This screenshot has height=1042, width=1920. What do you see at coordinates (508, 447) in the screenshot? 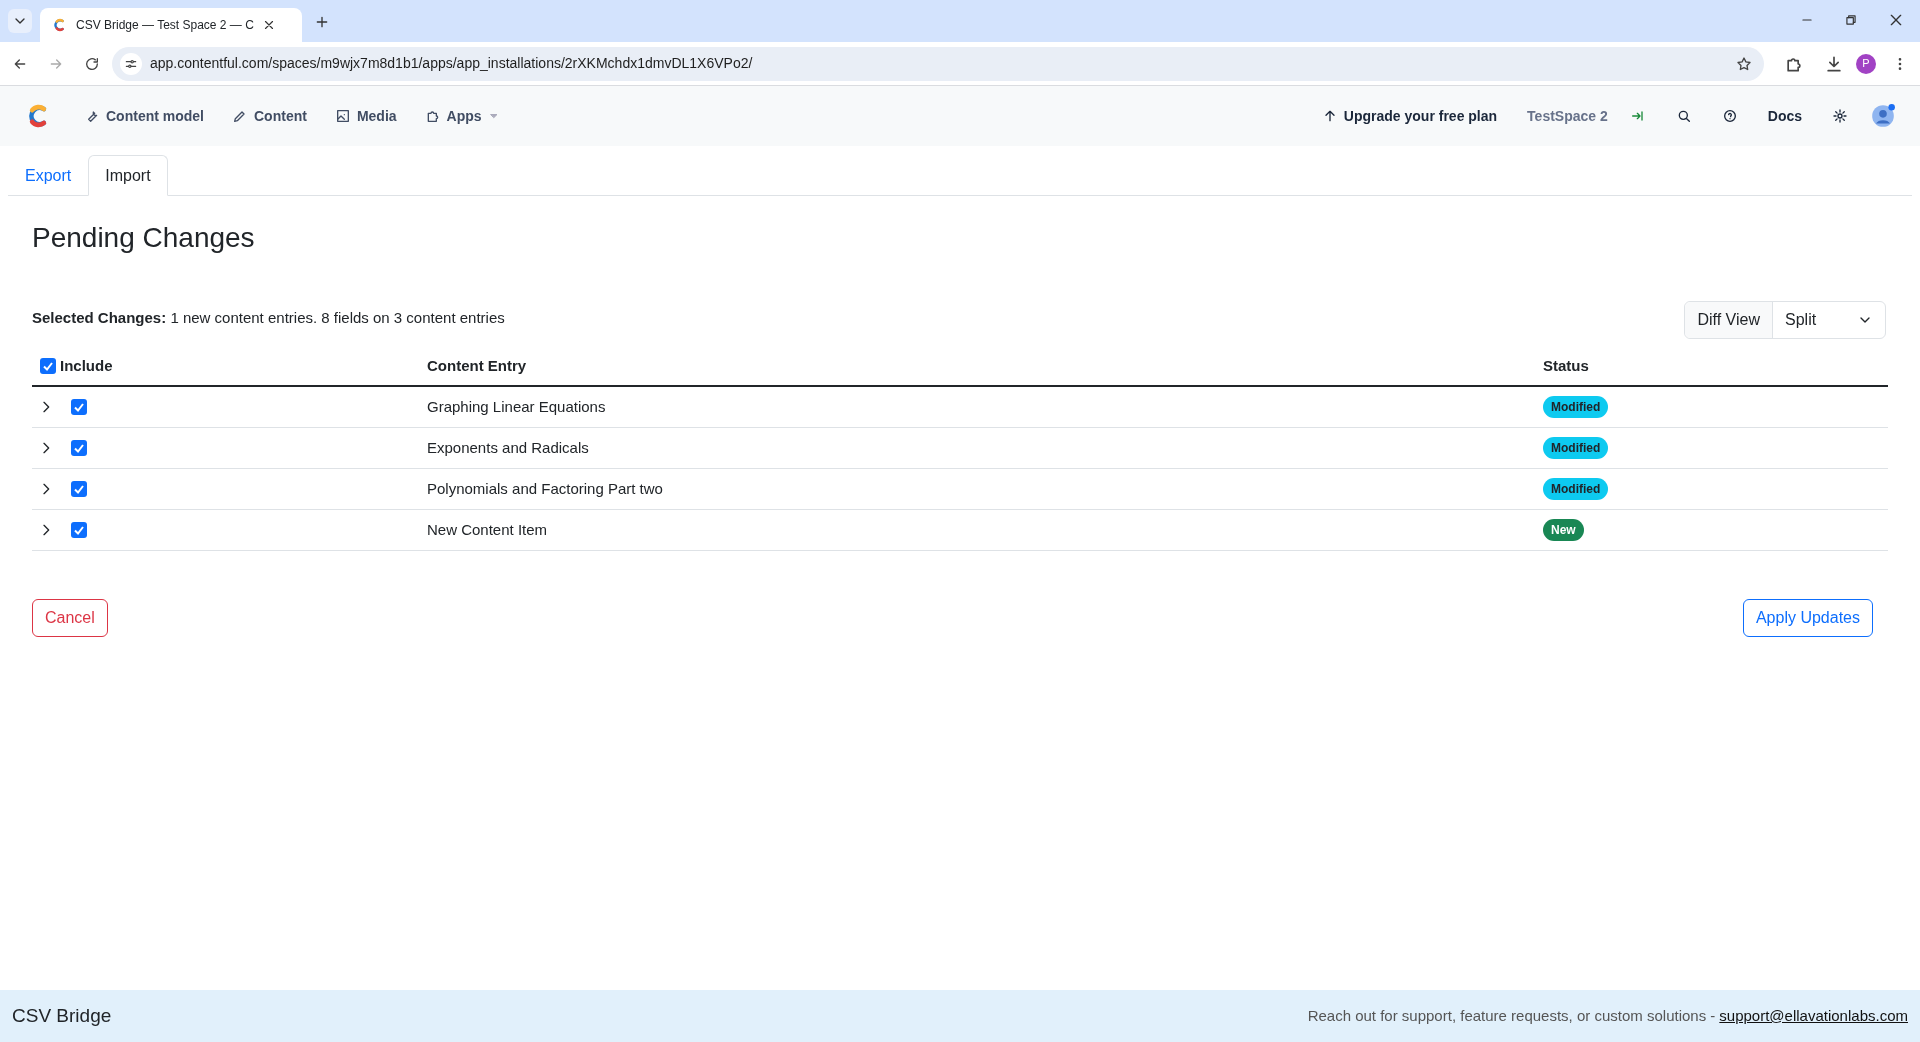
I see `table-cell-text: Exponents and Radicals` at bounding box center [508, 447].